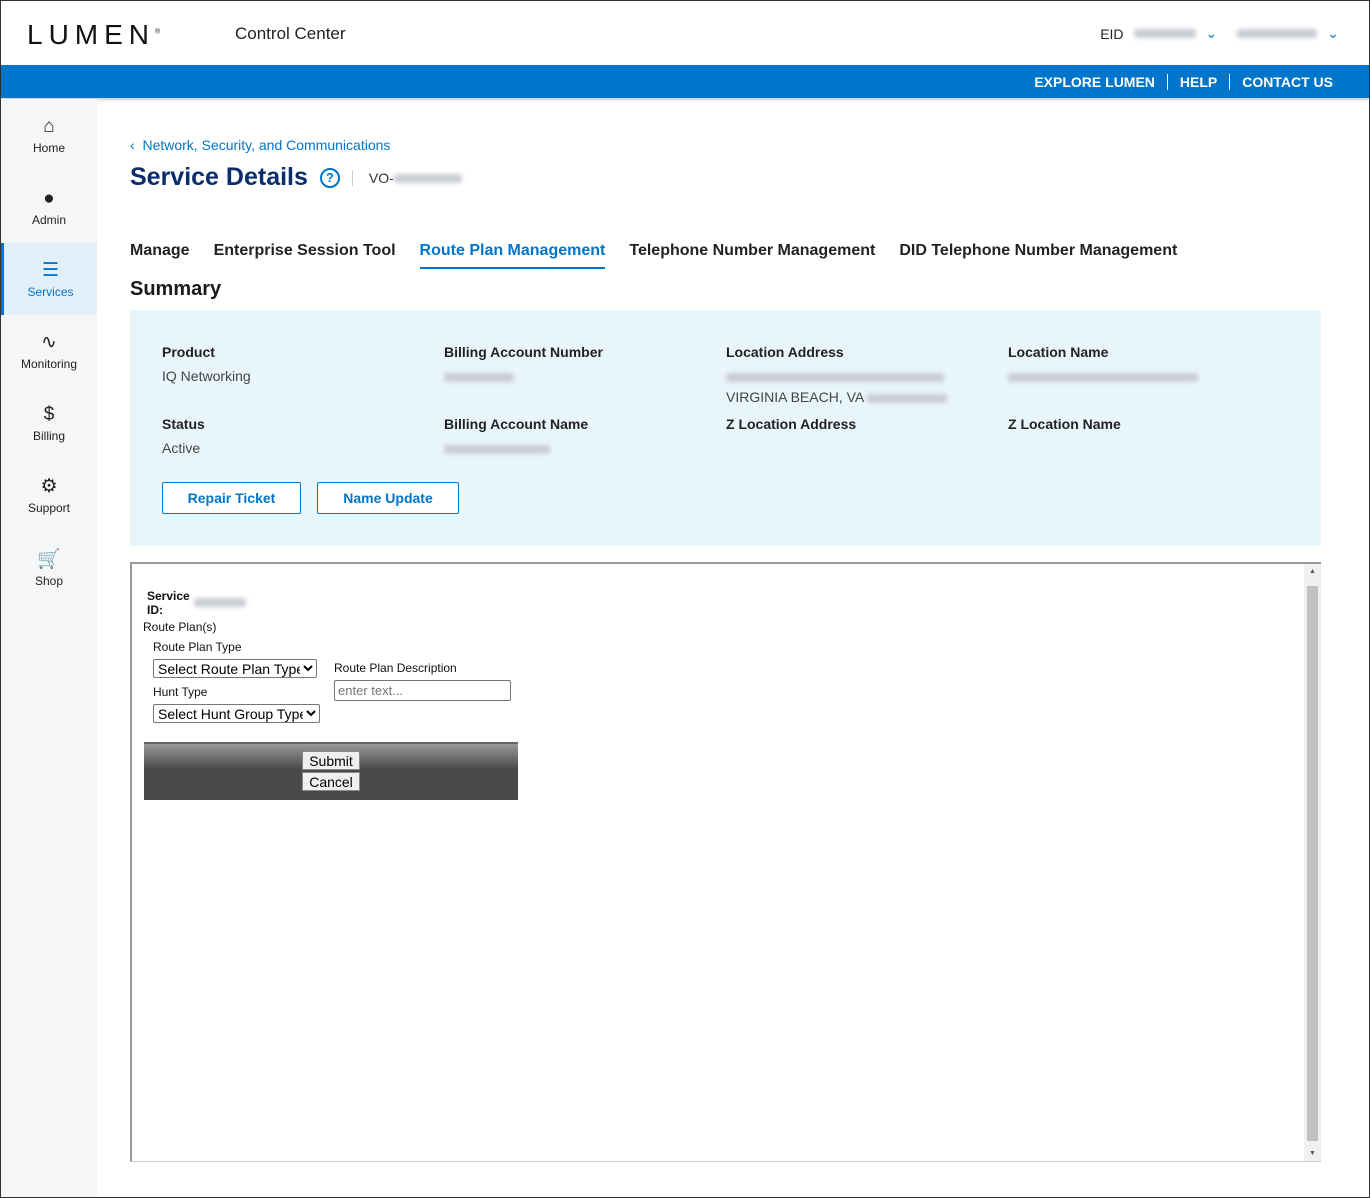 This screenshot has width=1370, height=1198. Describe the element at coordinates (176, 289) in the screenshot. I see `summary-heading: Summary` at that location.